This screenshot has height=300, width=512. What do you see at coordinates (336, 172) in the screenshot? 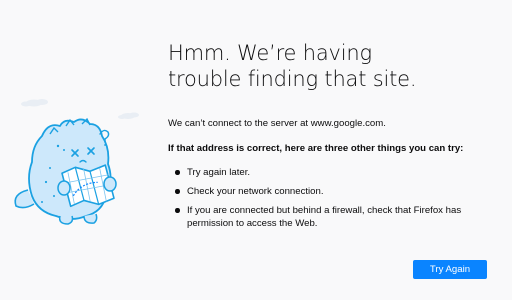
I see `list-item: Try again later.` at bounding box center [336, 172].